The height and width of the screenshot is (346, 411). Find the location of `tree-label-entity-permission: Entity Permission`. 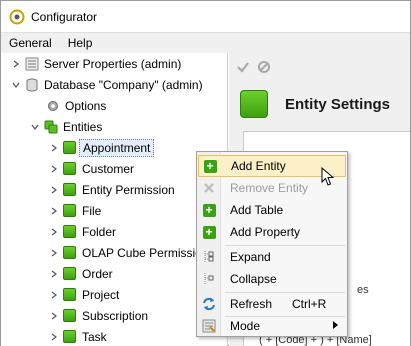

tree-label-entity-permission: Entity Permission is located at coordinates (128, 189).